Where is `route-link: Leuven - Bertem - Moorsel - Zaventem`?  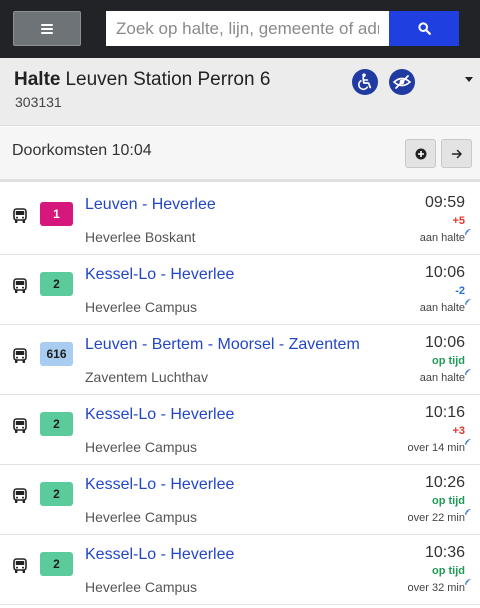 route-link: Leuven - Bertem - Moorsel - Zaventem is located at coordinates (222, 345).